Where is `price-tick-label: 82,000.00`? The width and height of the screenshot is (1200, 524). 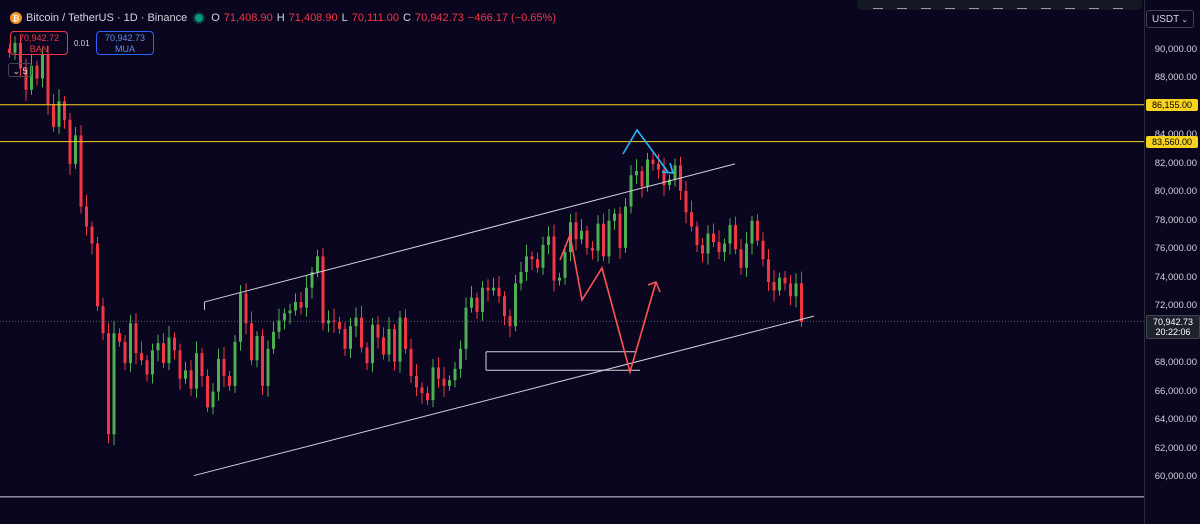
price-tick-label: 82,000.00 is located at coordinates (1175, 163).